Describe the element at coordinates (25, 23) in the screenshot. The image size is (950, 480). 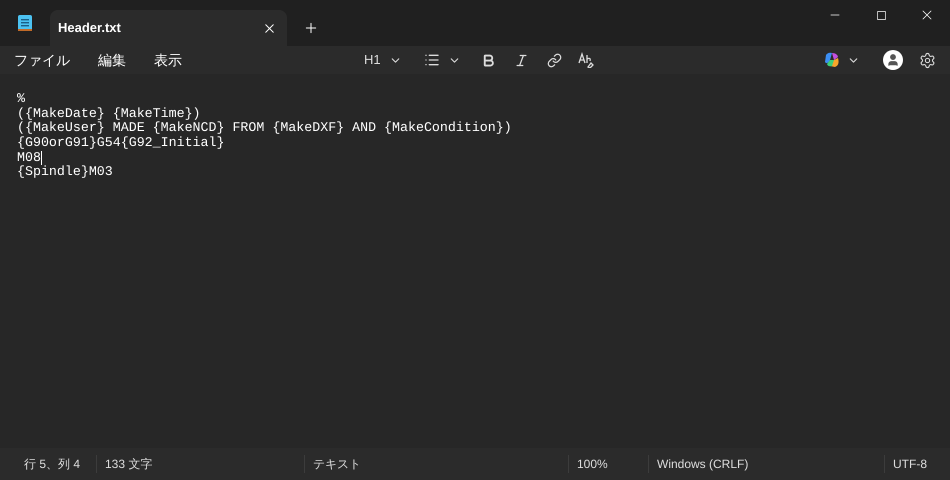
I see `notepad-icon` at that location.